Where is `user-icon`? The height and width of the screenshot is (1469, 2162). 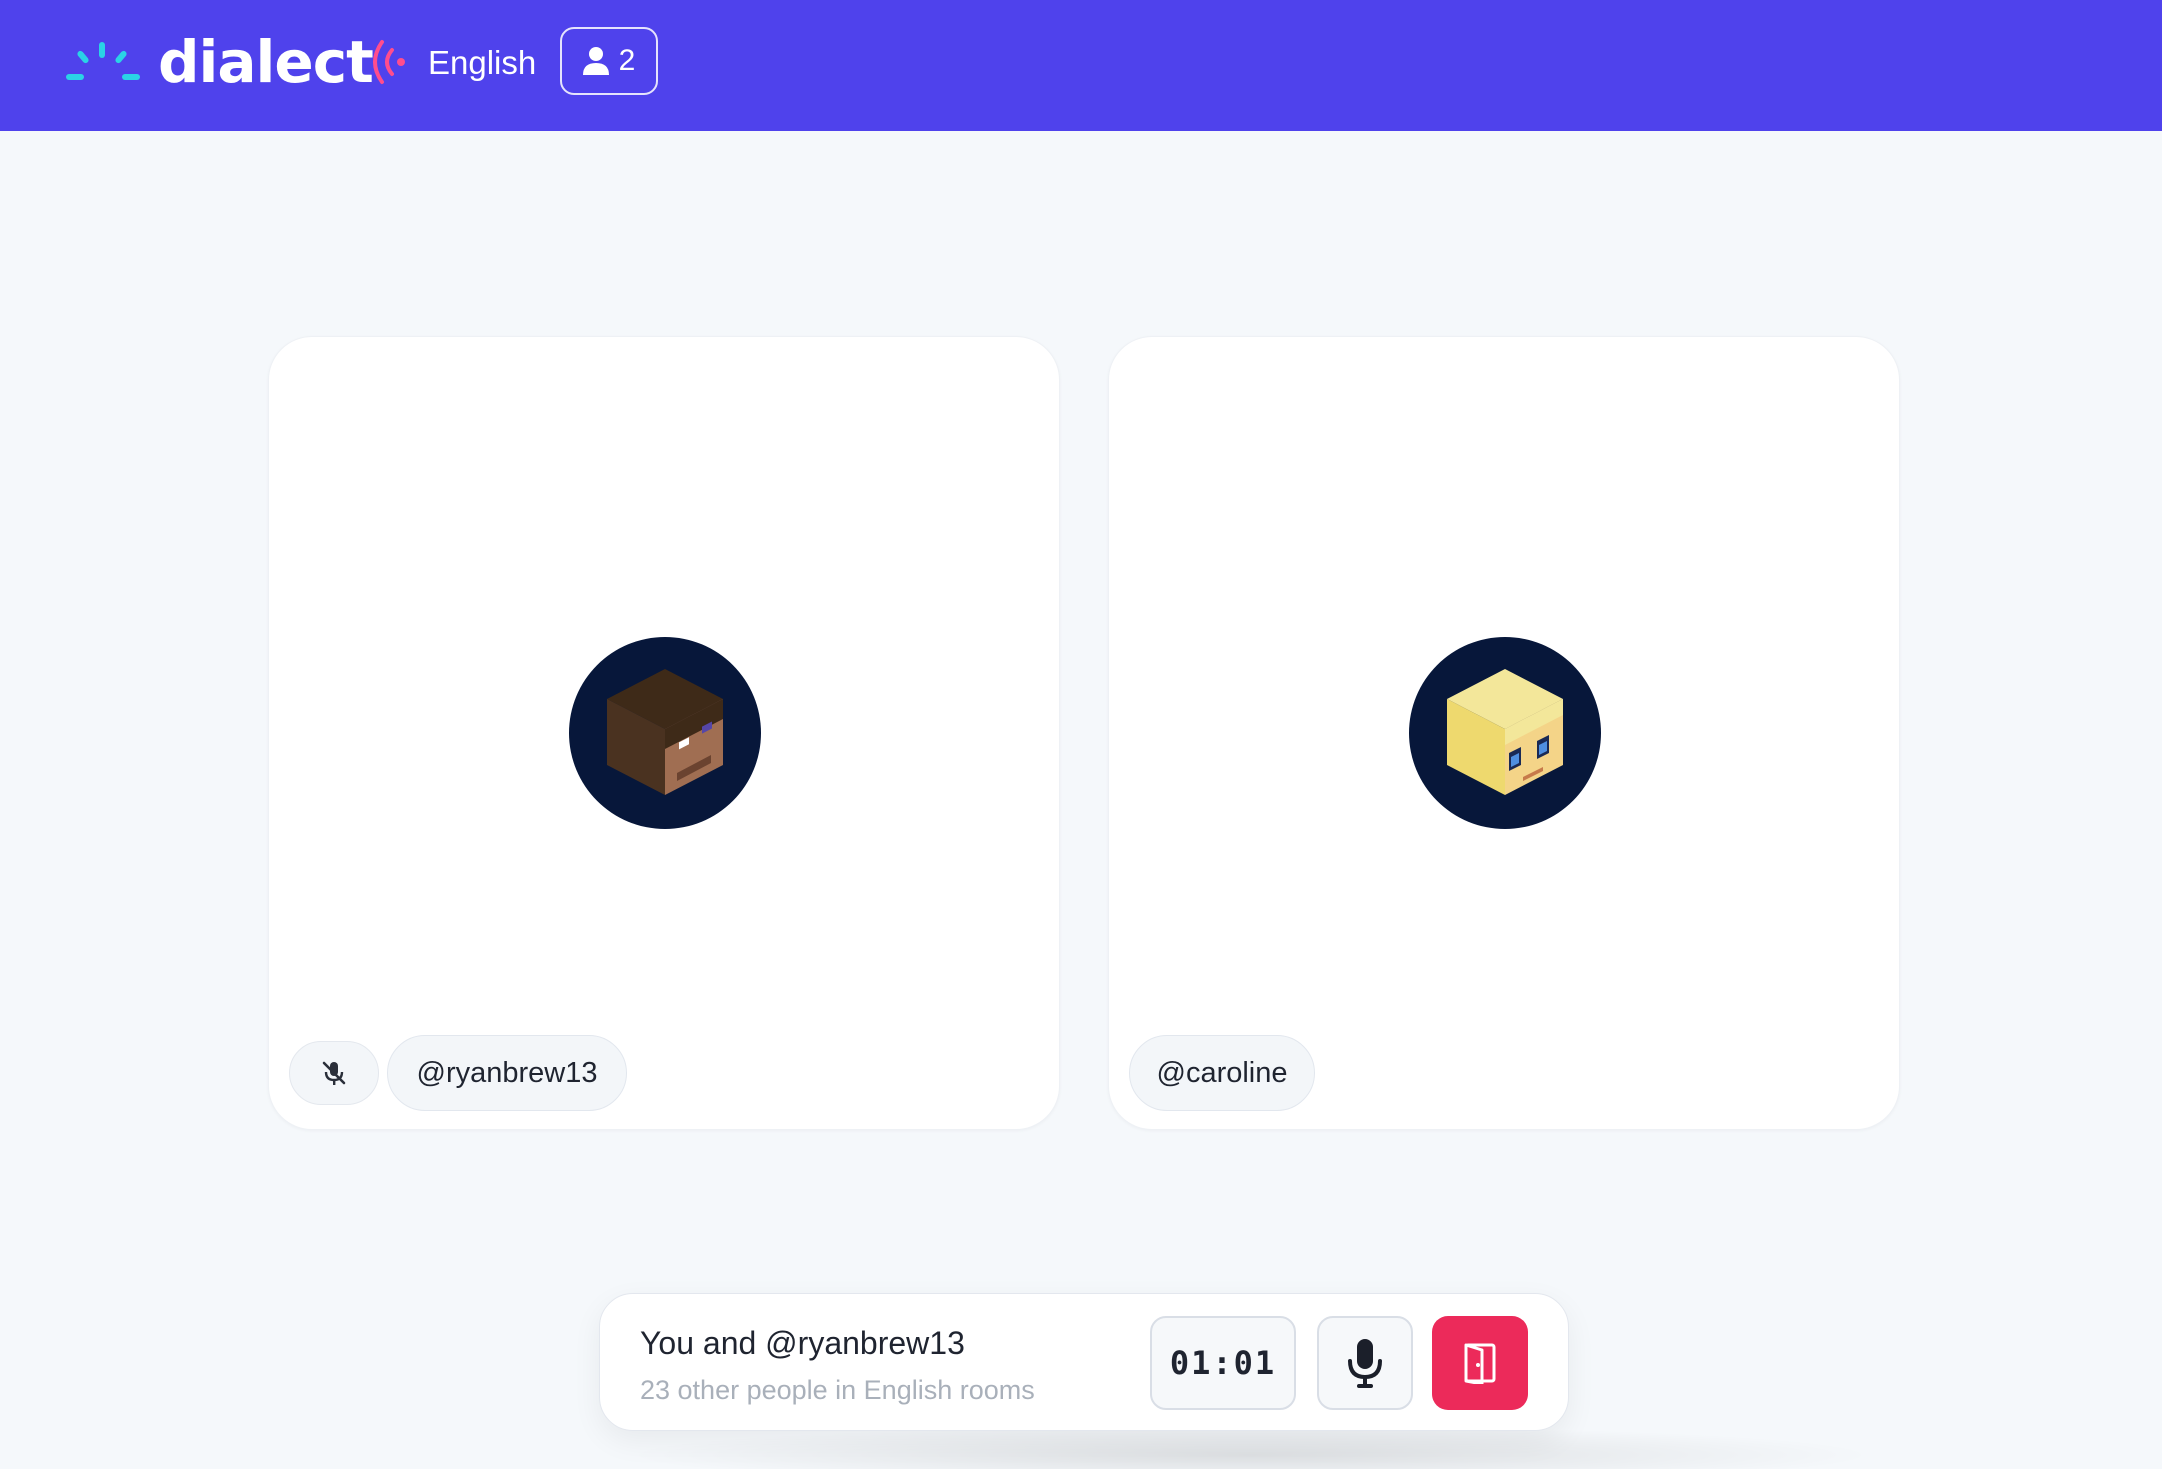 user-icon is located at coordinates (595, 61).